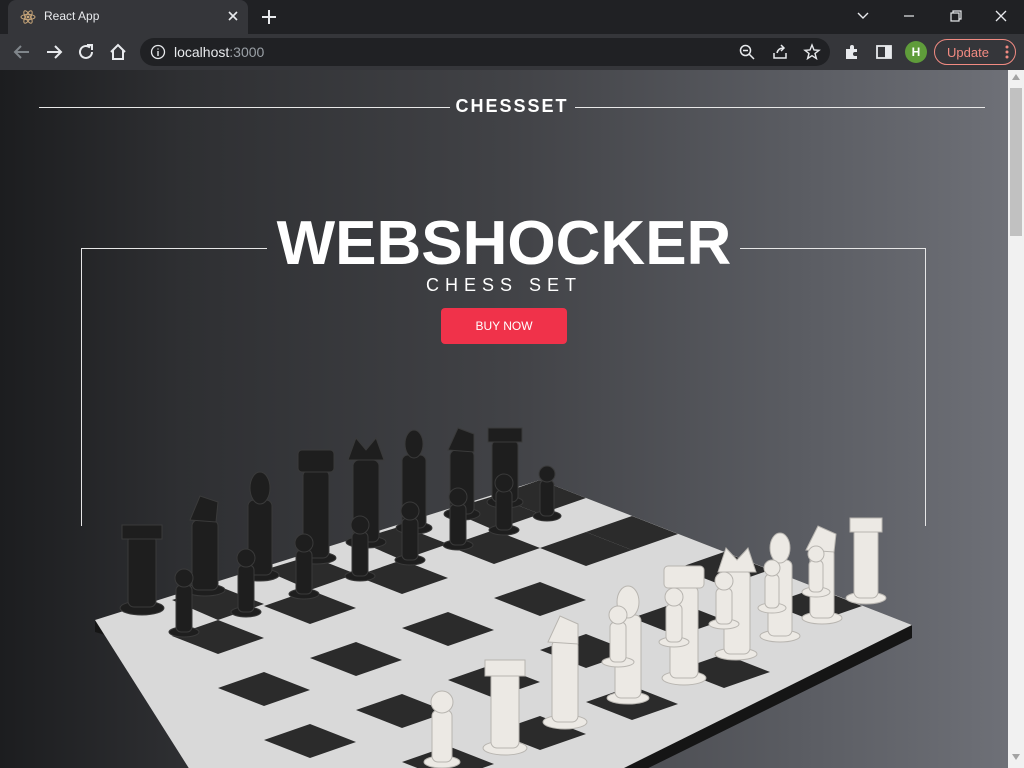 Image resolution: width=1024 pixels, height=768 pixels. What do you see at coordinates (747, 52) in the screenshot?
I see `zoom-icon` at bounding box center [747, 52].